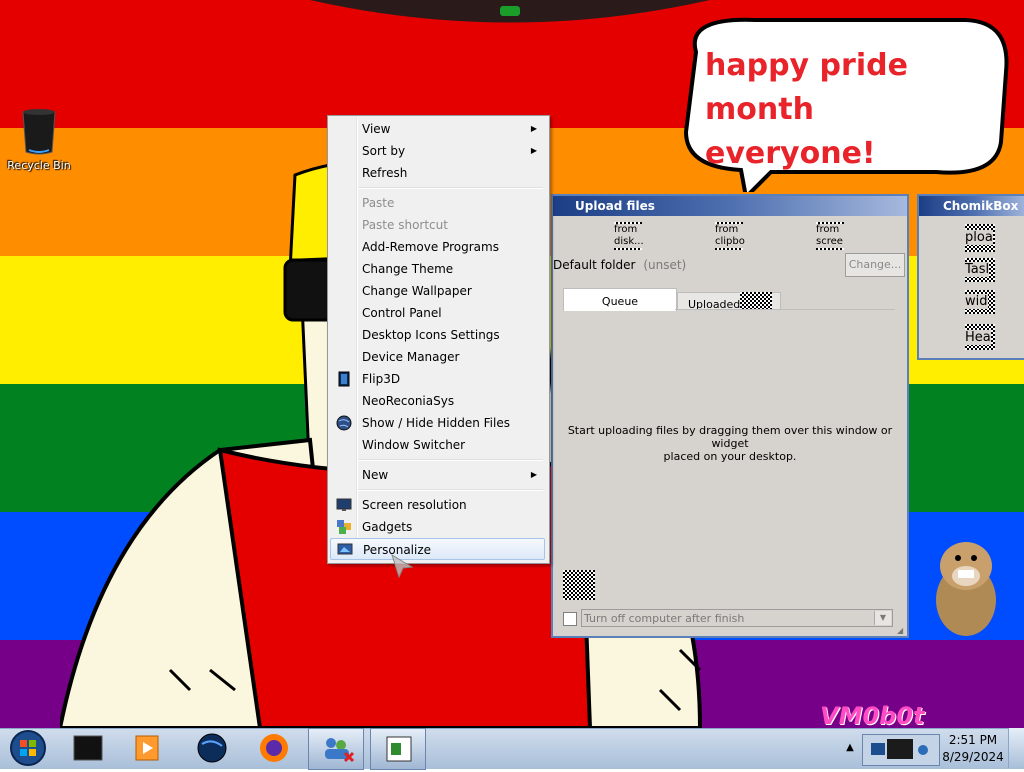  I want to click on taskbar-app-media-player, so click(148, 749).